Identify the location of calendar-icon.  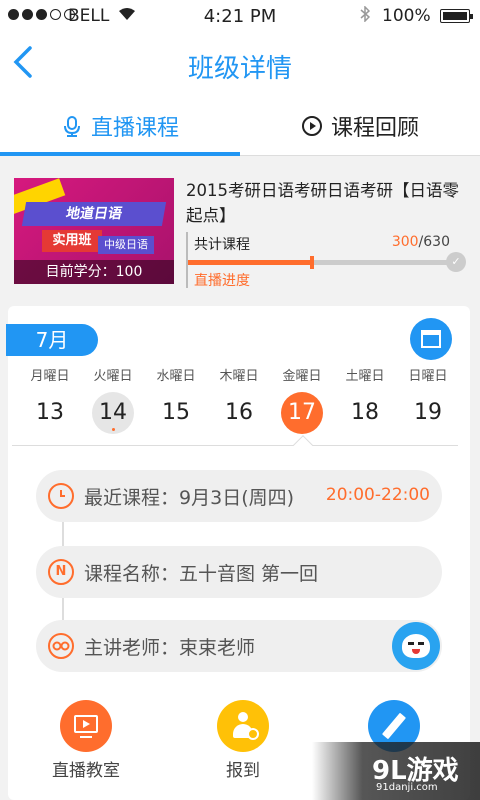
(431, 339).